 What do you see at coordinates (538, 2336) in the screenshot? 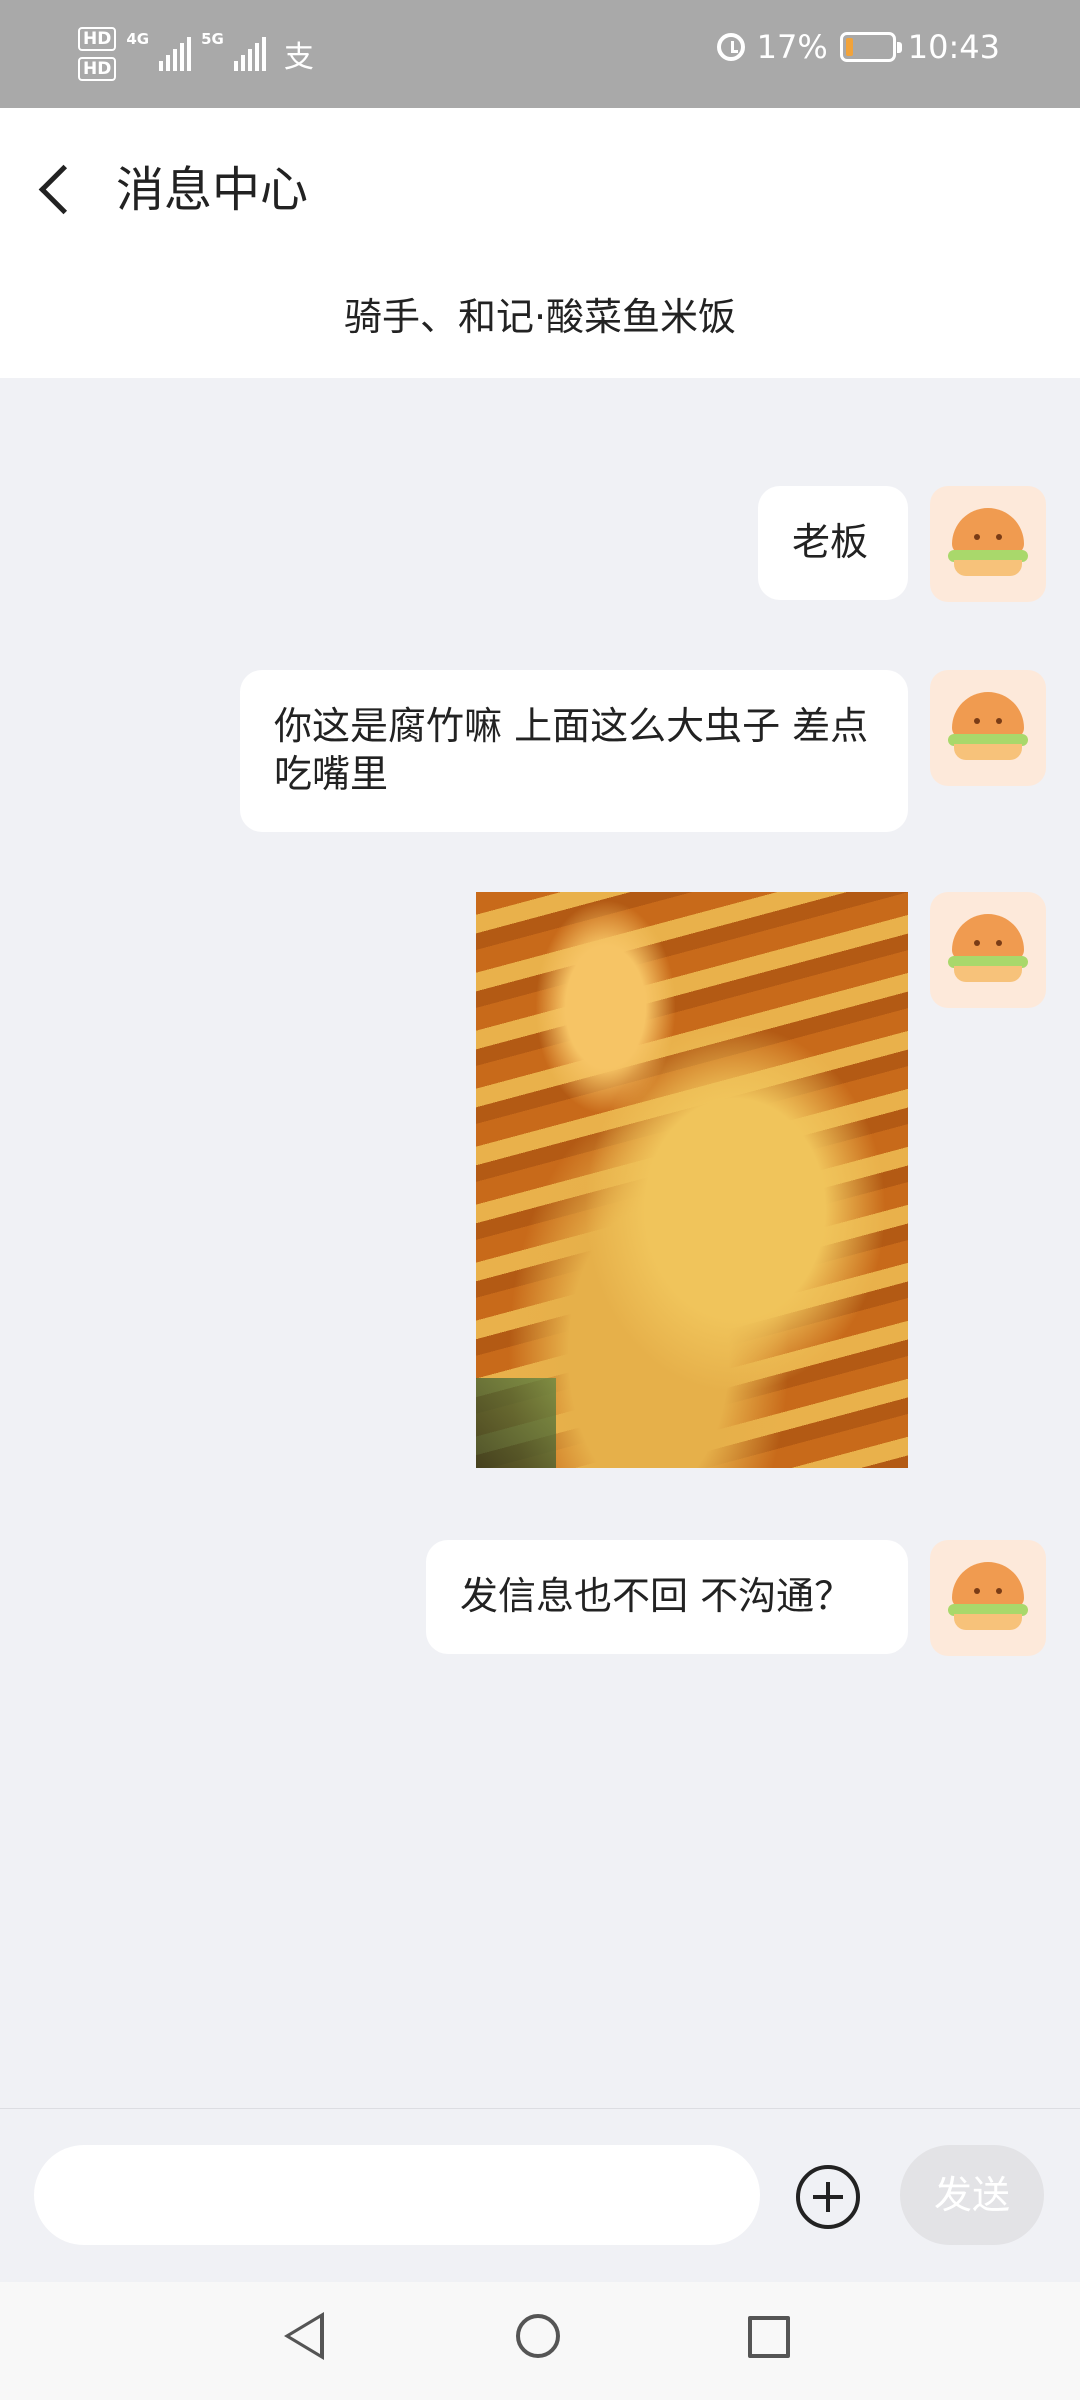
I see `circle-home-icon` at bounding box center [538, 2336].